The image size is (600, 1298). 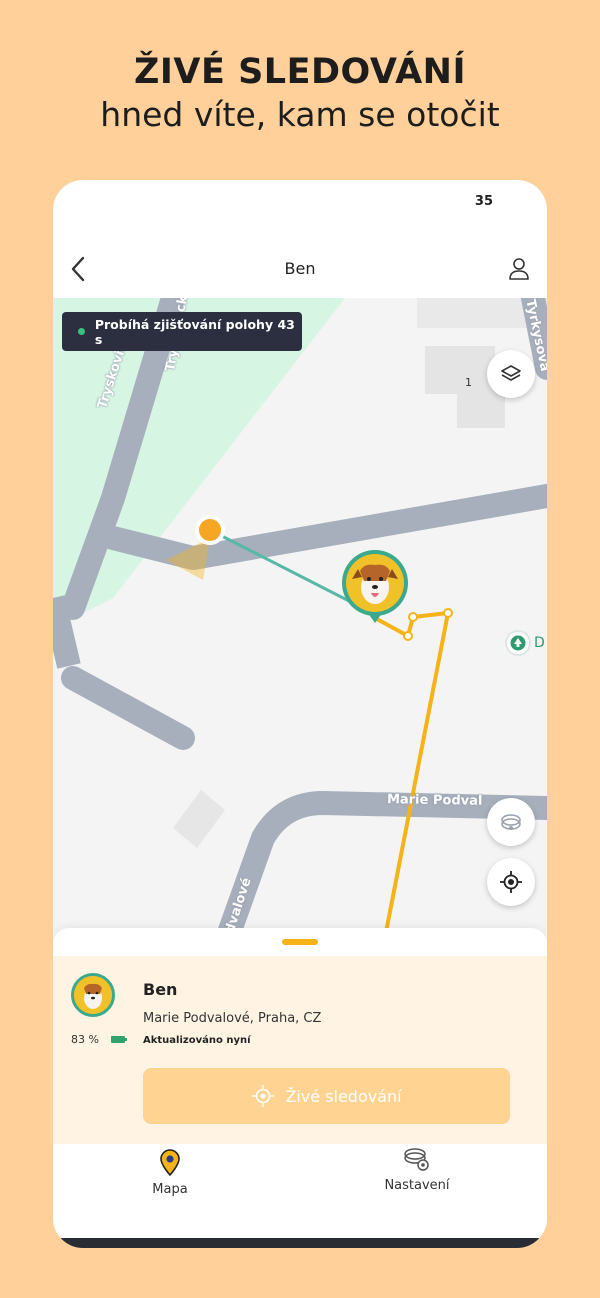 I want to click on promo-title: ŽIVÉ SLEDOVÁNÍ, so click(x=300, y=72).